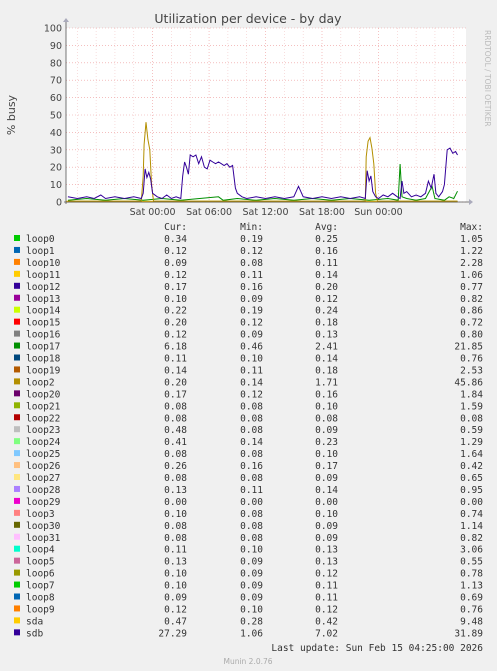 The width and height of the screenshot is (497, 671). What do you see at coordinates (40, 251) in the screenshot?
I see `legend-name: loop1` at bounding box center [40, 251].